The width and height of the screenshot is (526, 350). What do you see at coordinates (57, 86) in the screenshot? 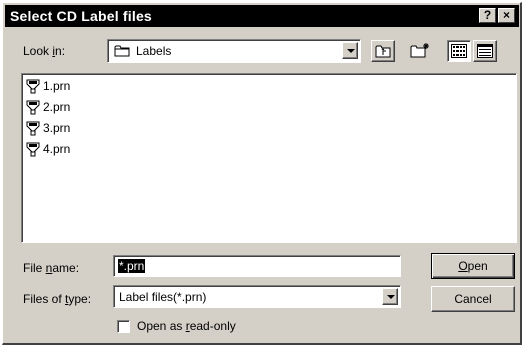
I see `file-name-text: 1.prn` at bounding box center [57, 86].